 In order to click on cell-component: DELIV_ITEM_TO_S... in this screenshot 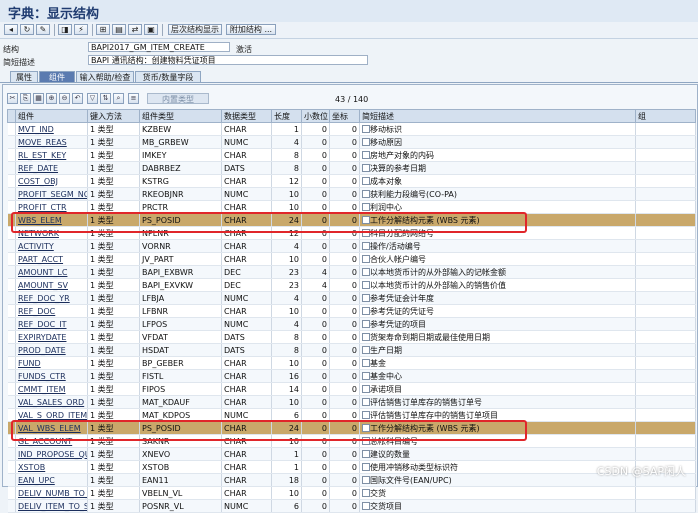, I will do `click(51, 506)`.